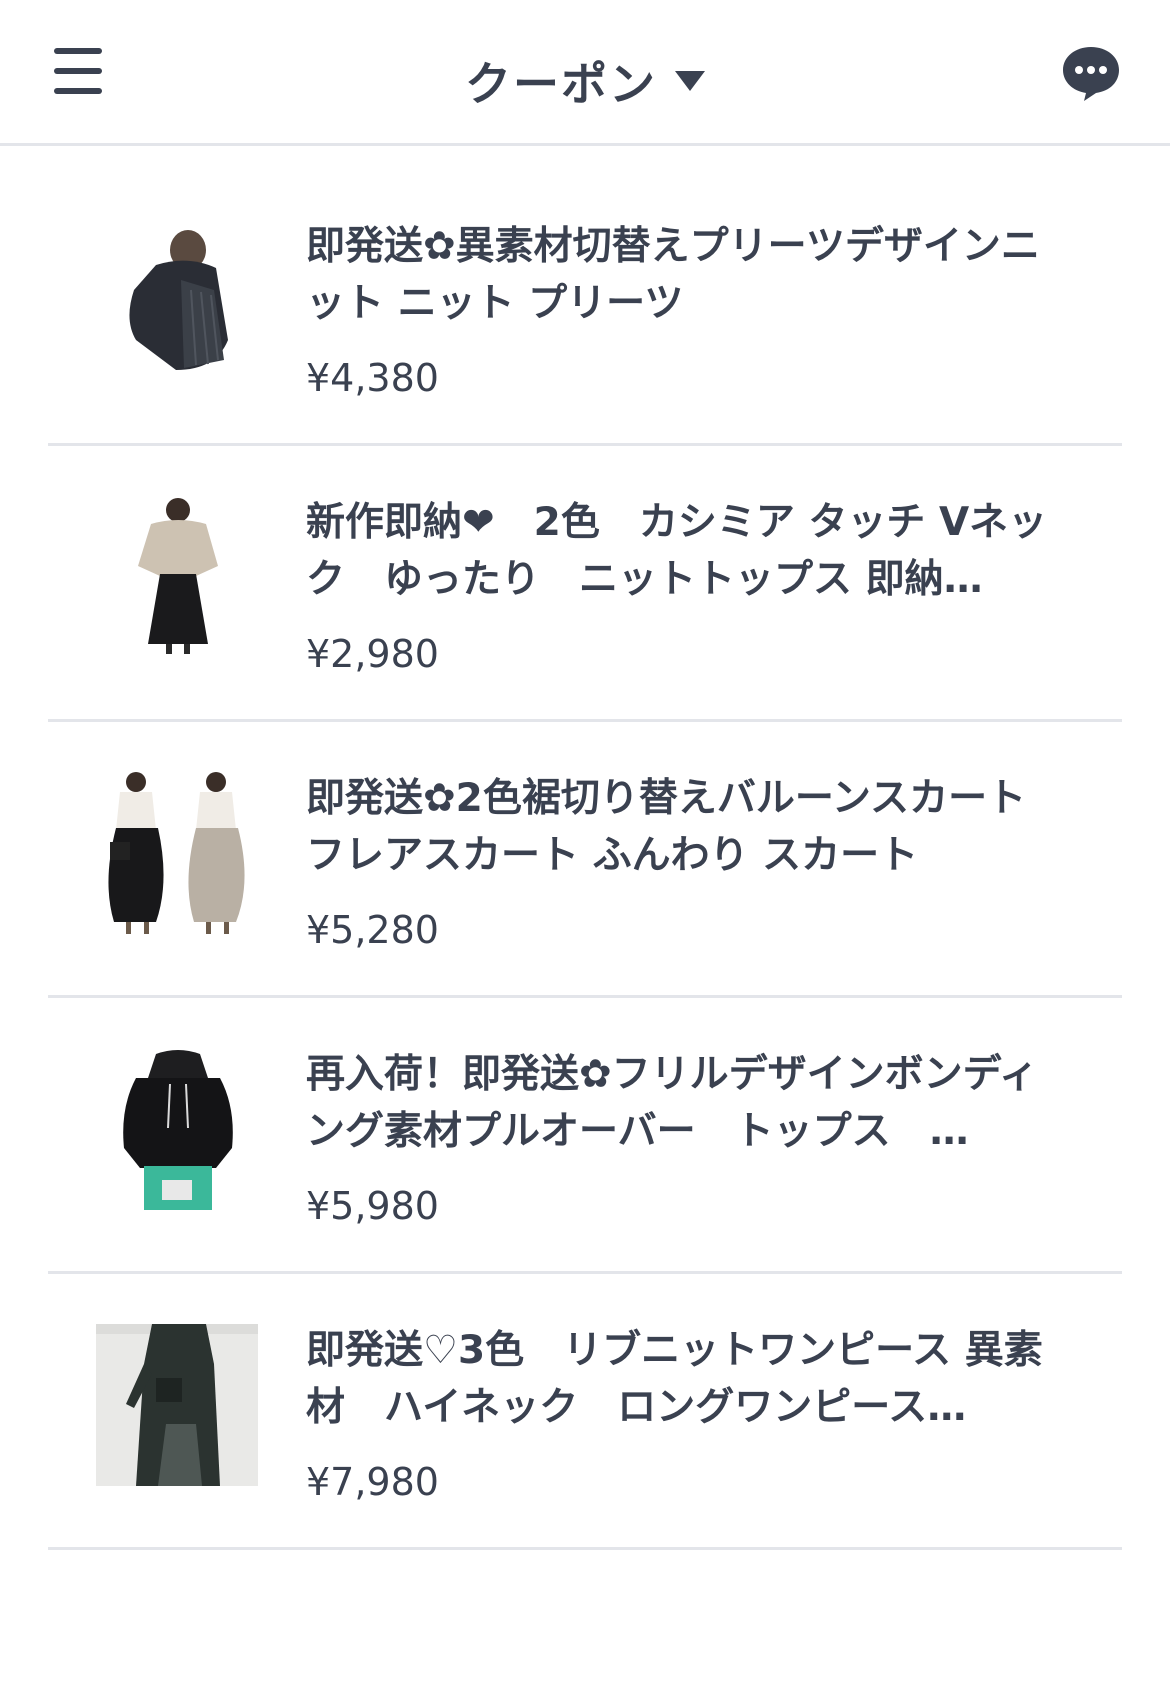  I want to click on black-hoodie-pullover-image, so click(177, 1129).